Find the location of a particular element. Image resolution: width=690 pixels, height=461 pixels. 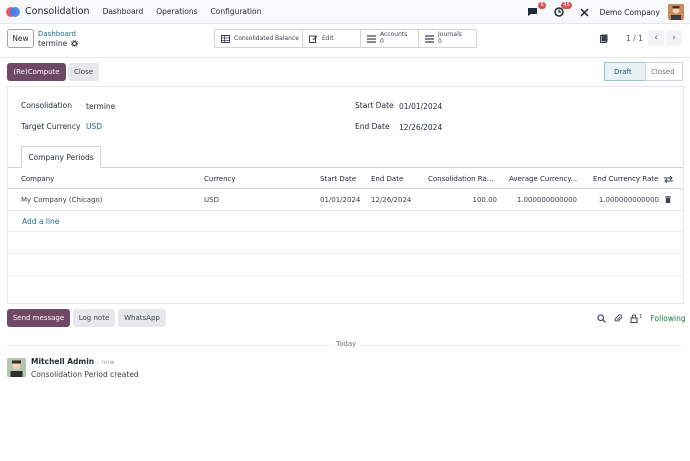

company-switcher: Demo Company is located at coordinates (630, 12).